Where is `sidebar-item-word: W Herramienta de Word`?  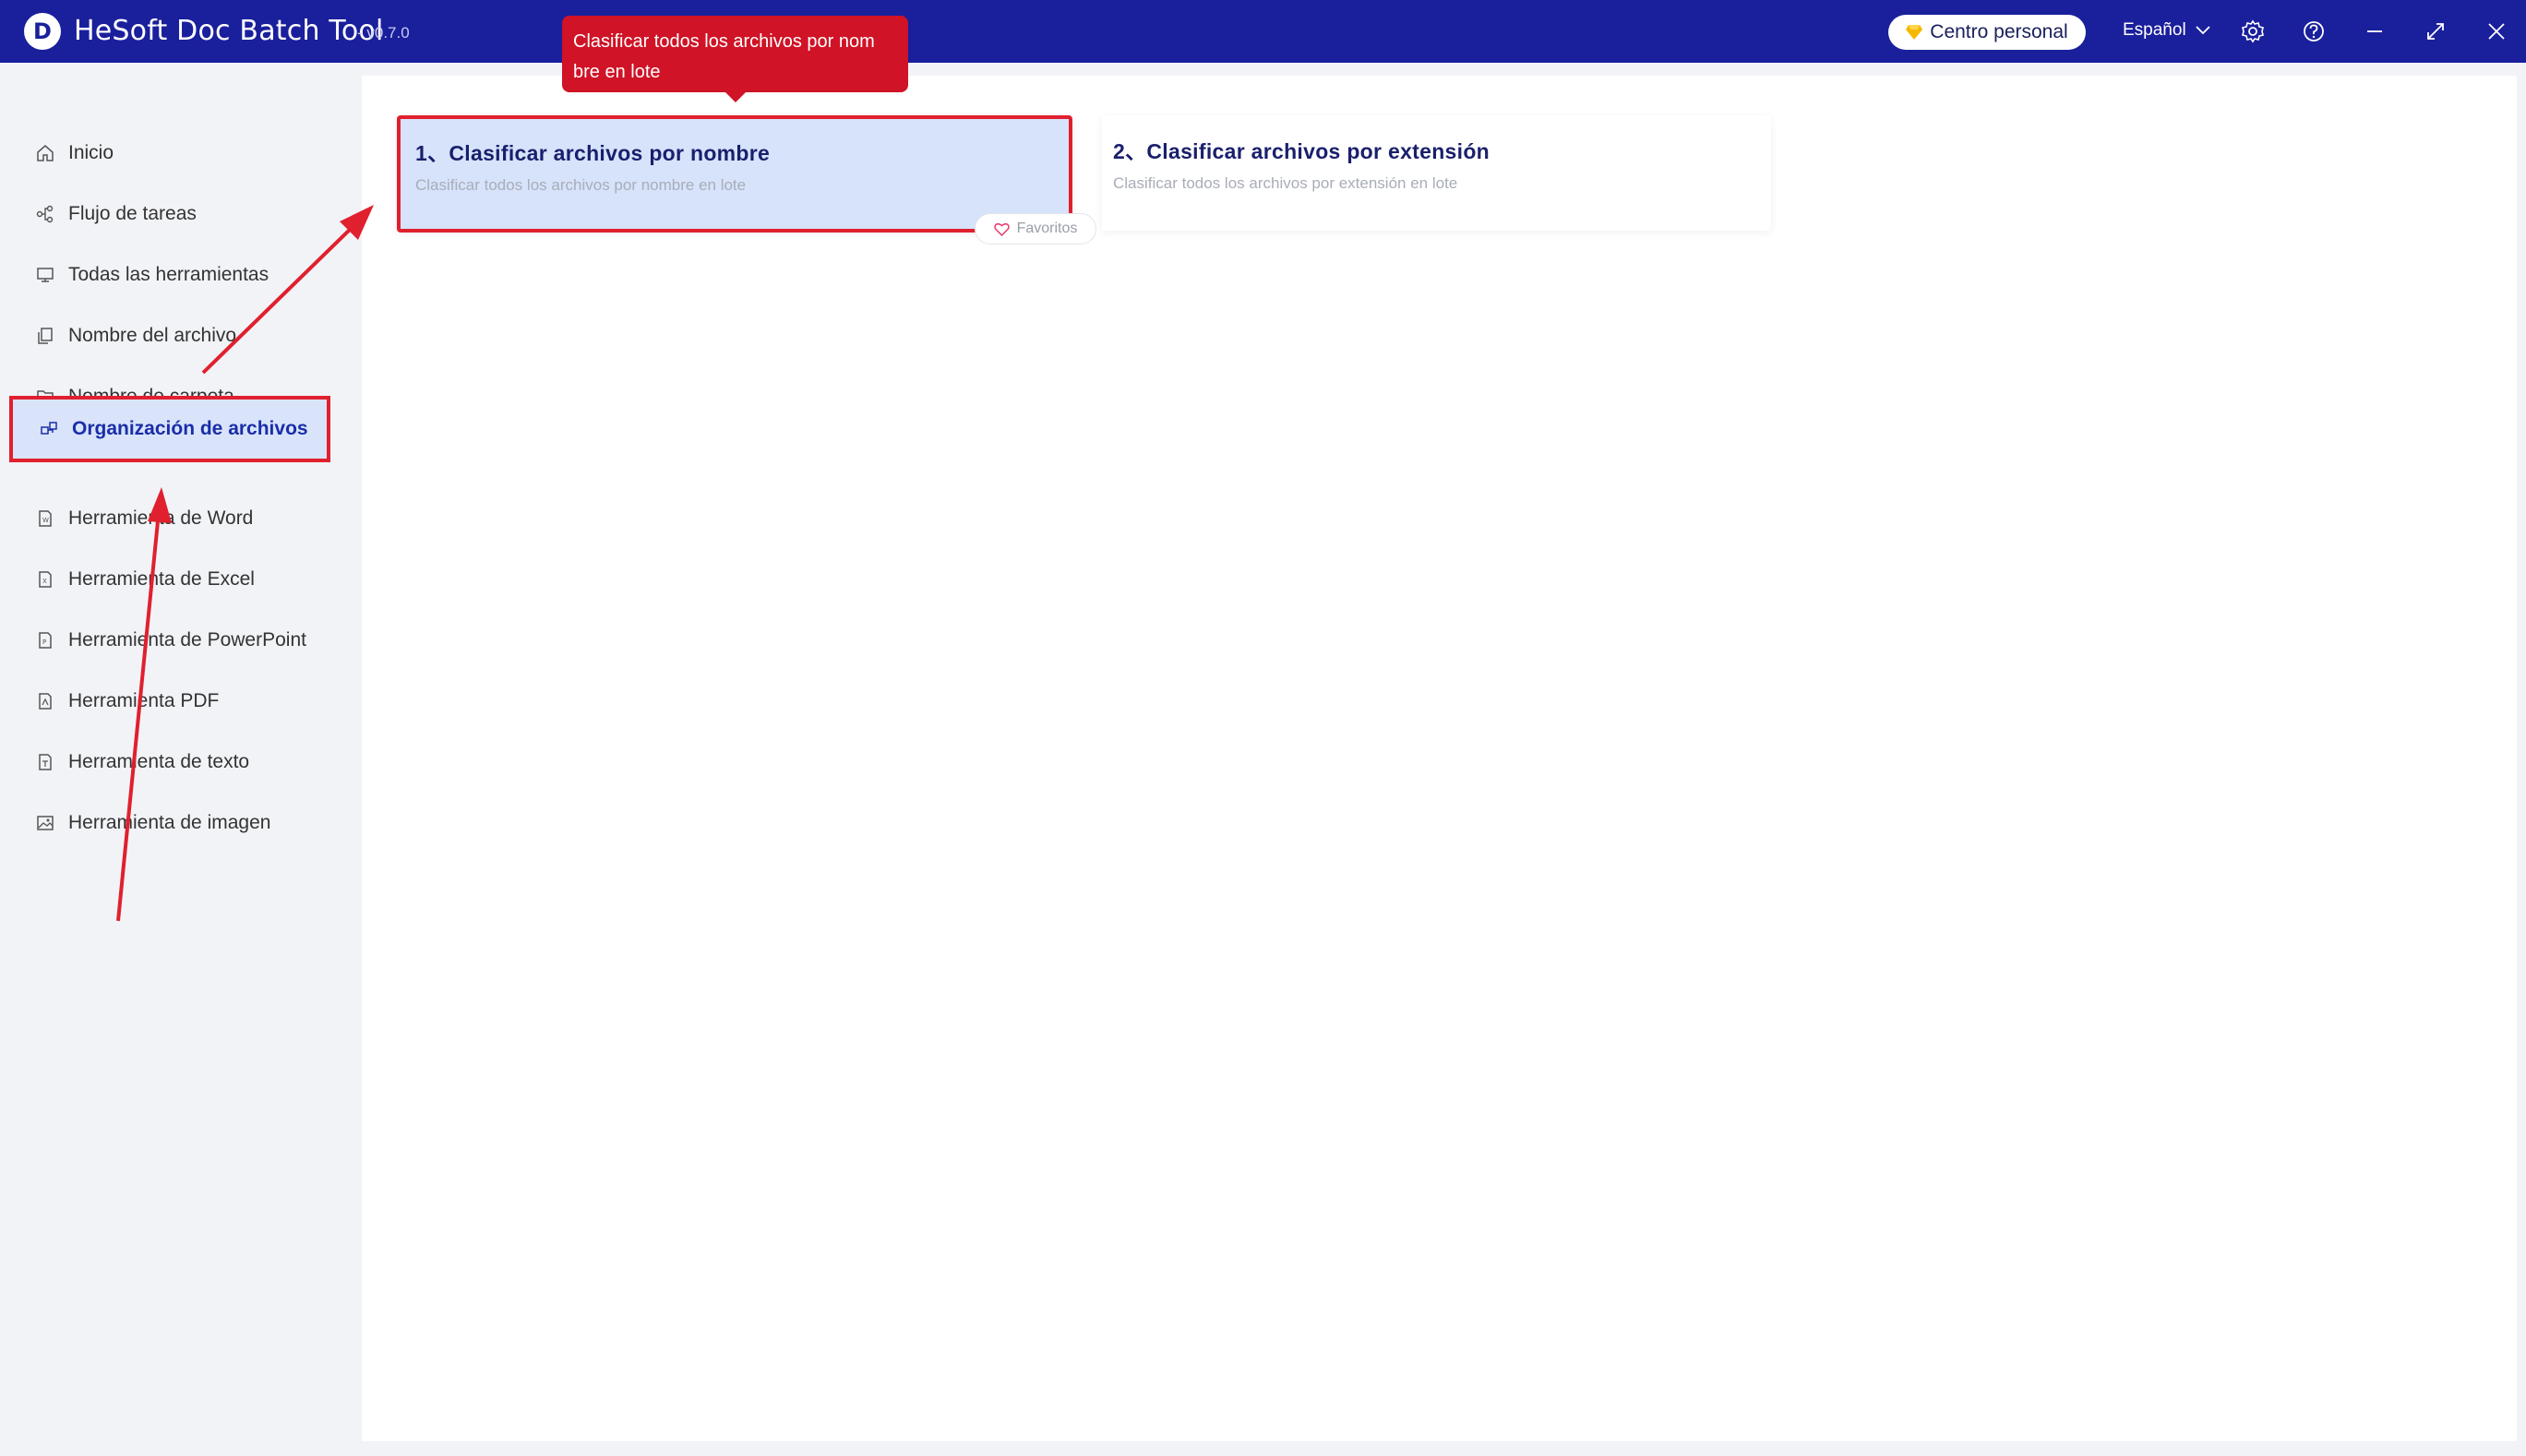
sidebar-item-word: W Herramienta de Word is located at coordinates (169, 518).